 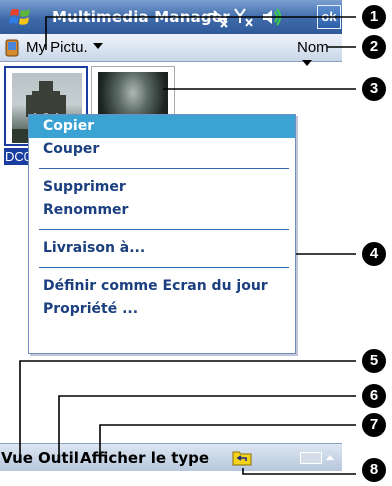 What do you see at coordinates (374, 17) in the screenshot?
I see `callout-badge: 1` at bounding box center [374, 17].